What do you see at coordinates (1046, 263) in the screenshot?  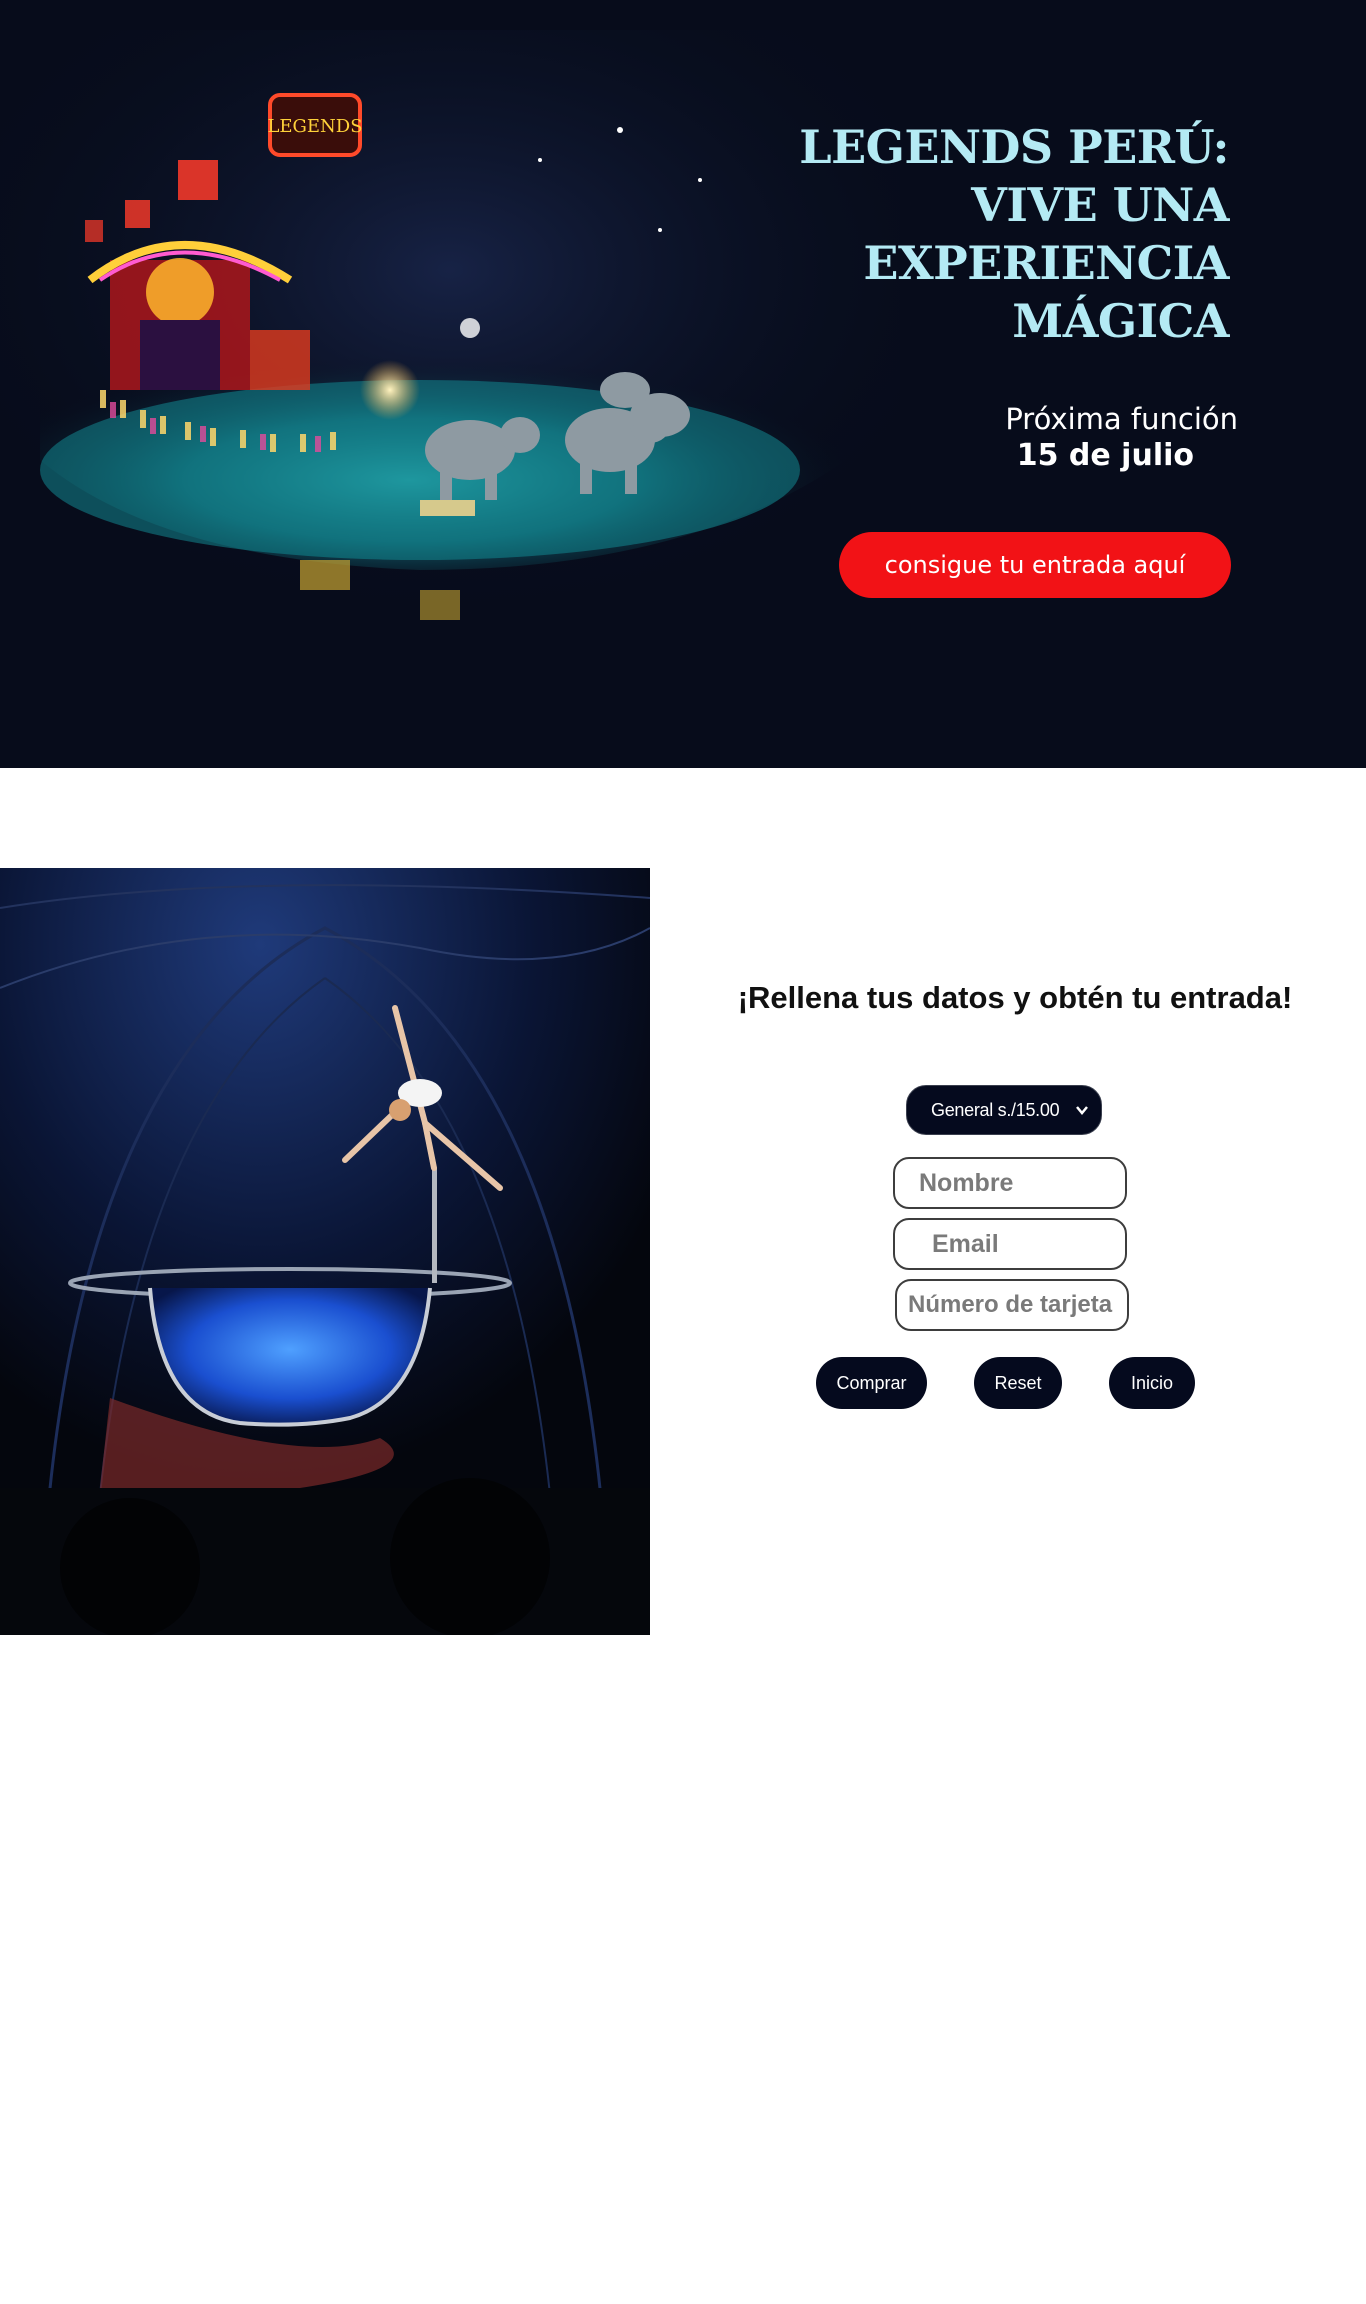 I see `hero-title-line: EXPERIENCIA` at bounding box center [1046, 263].